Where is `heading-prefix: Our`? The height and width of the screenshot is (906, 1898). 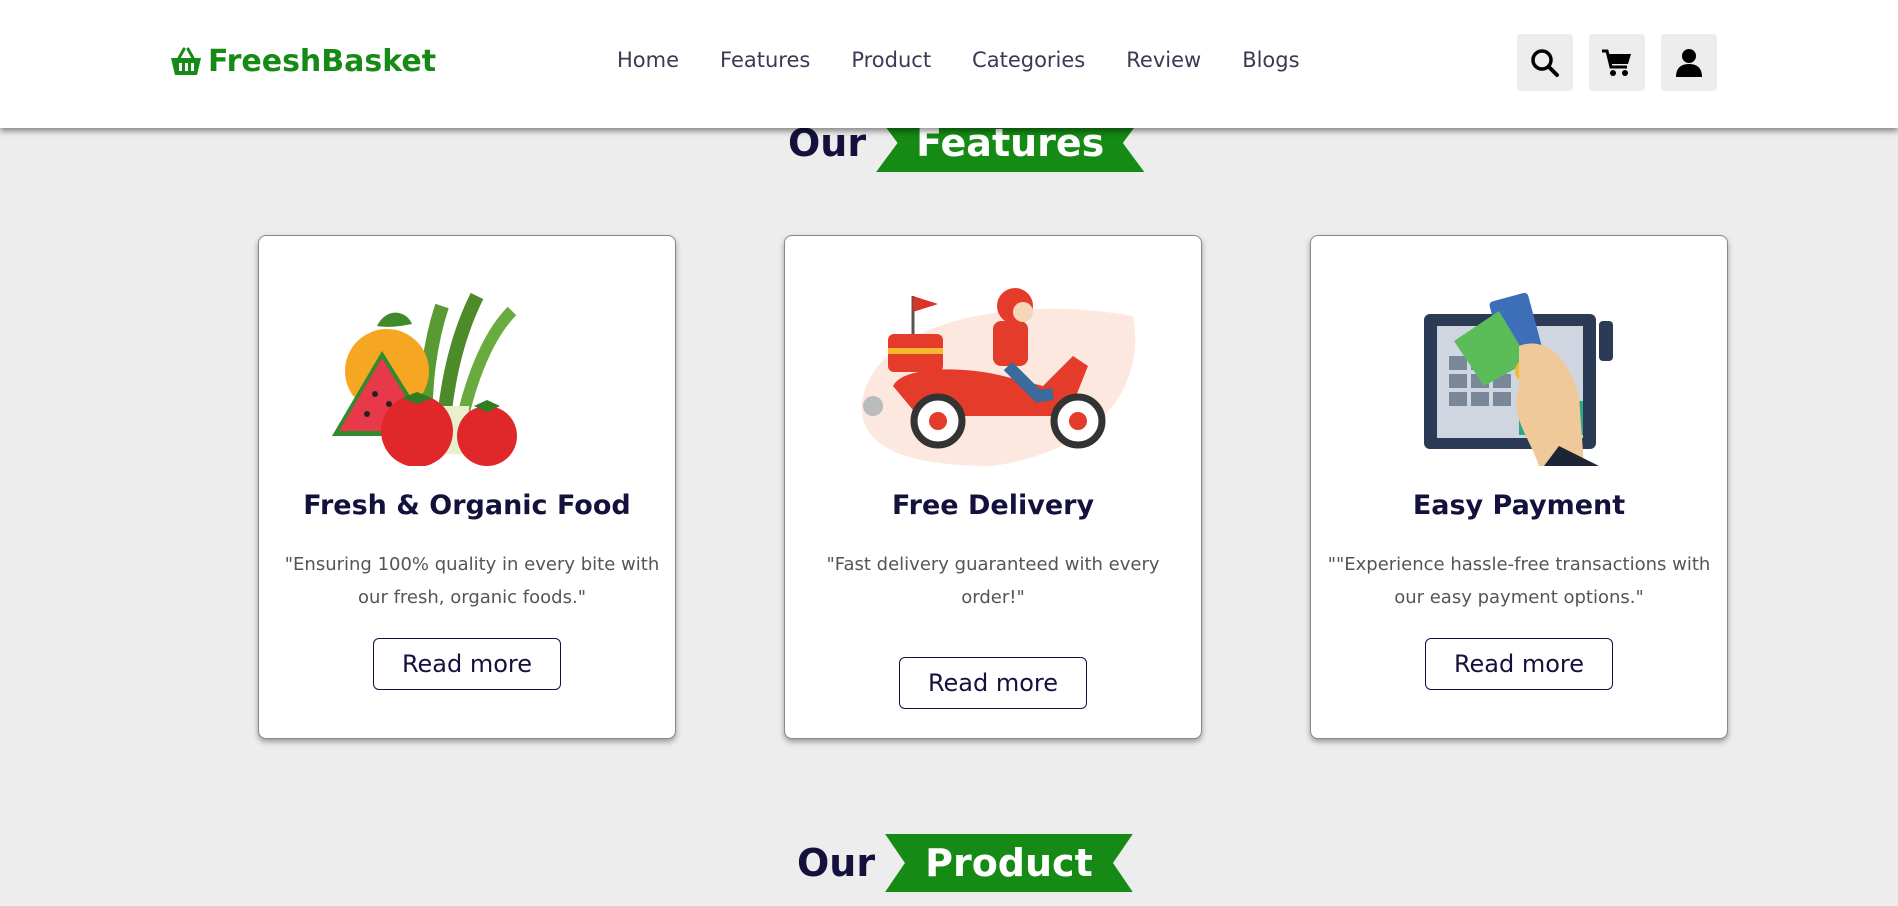
heading-prefix: Our is located at coordinates (836, 863).